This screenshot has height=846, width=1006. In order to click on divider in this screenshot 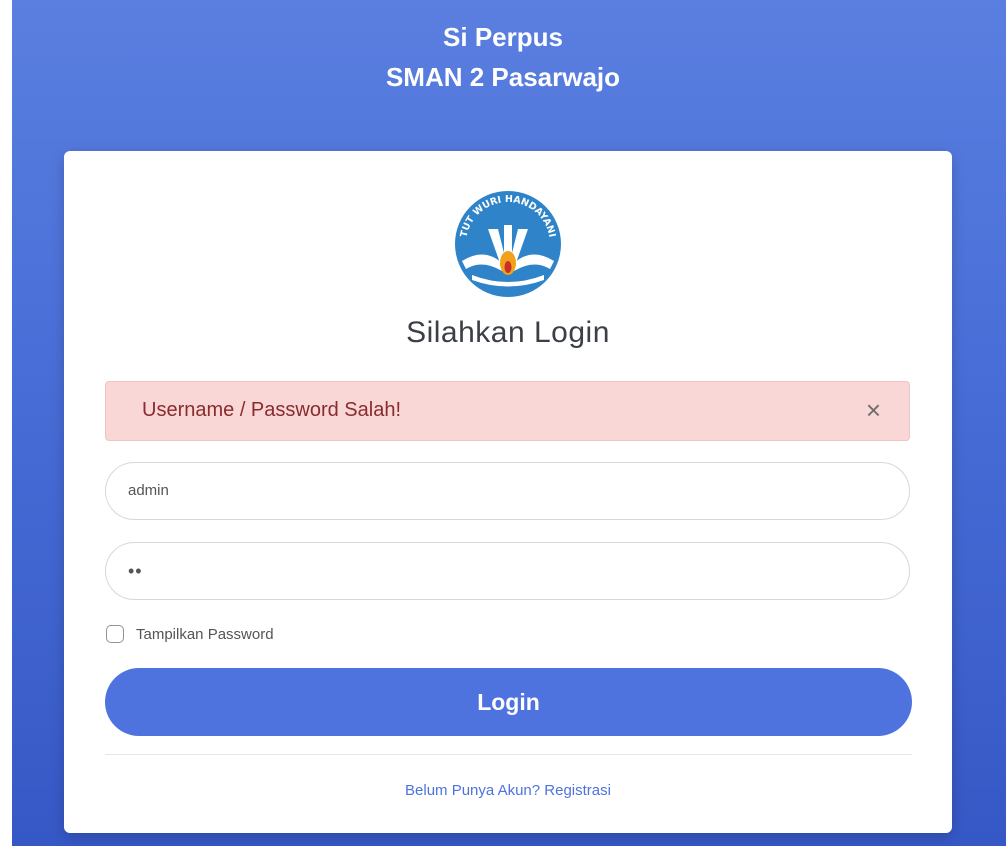, I will do `click(508, 754)`.